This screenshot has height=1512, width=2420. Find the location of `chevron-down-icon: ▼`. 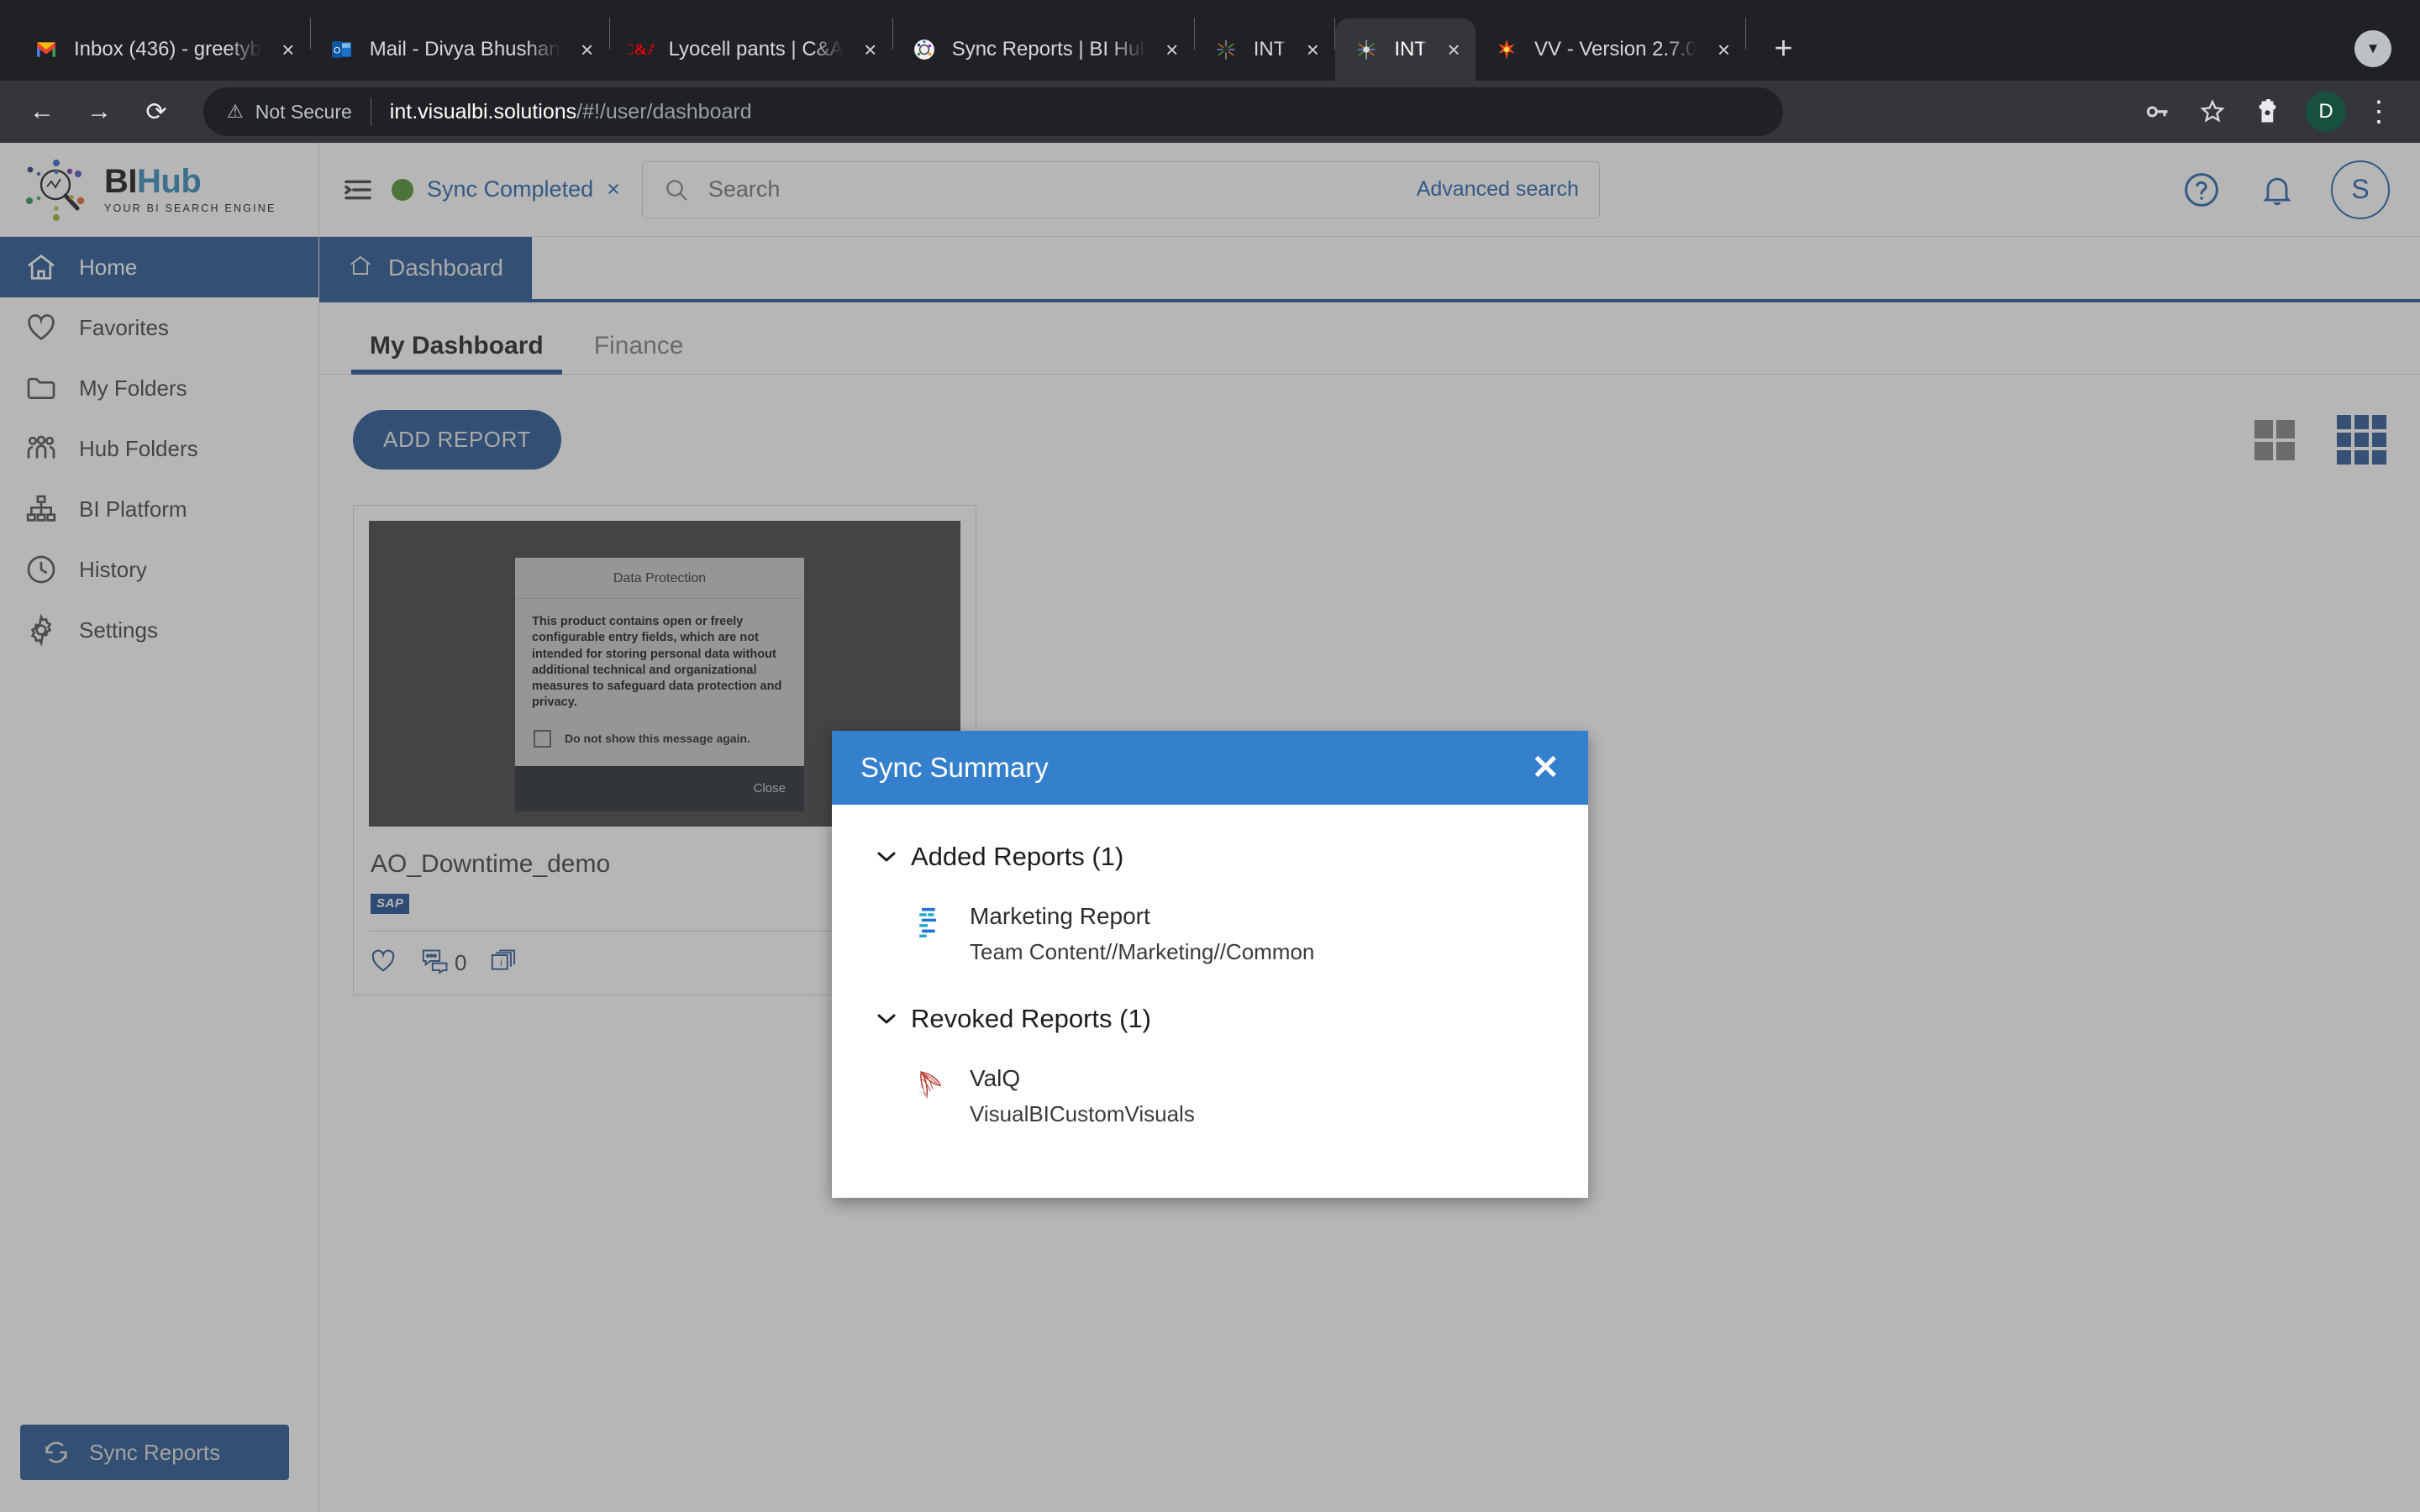

chevron-down-icon: ▼ is located at coordinates (2372, 48).